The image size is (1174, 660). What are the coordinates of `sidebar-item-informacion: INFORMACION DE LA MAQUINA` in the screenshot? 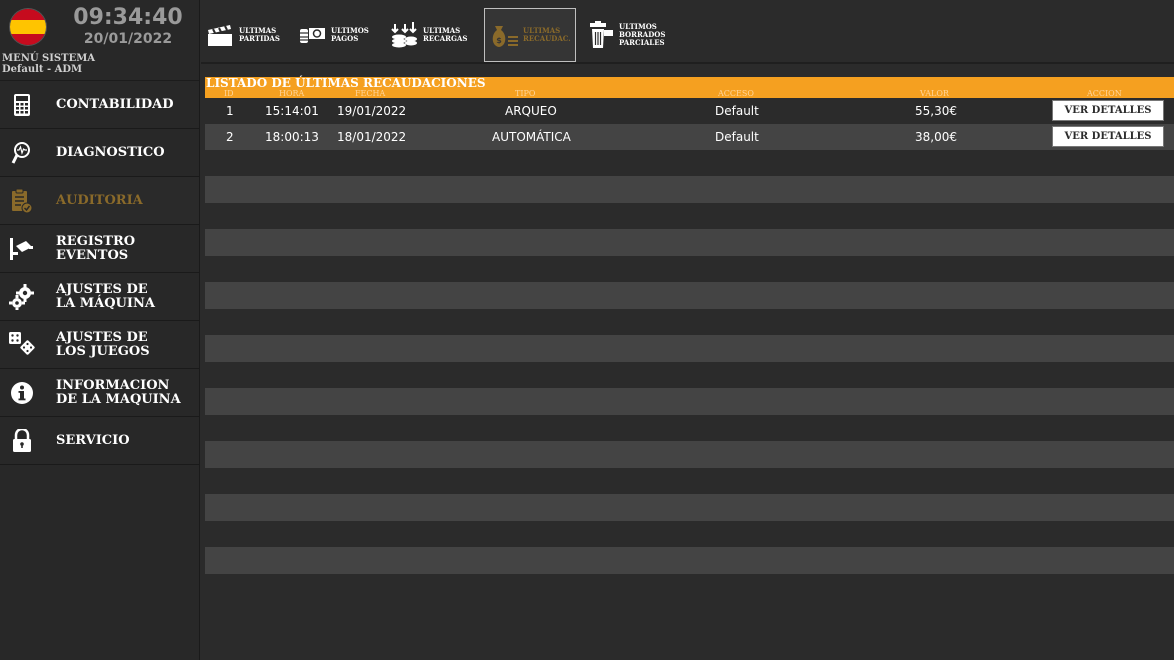 It's located at (99, 393).